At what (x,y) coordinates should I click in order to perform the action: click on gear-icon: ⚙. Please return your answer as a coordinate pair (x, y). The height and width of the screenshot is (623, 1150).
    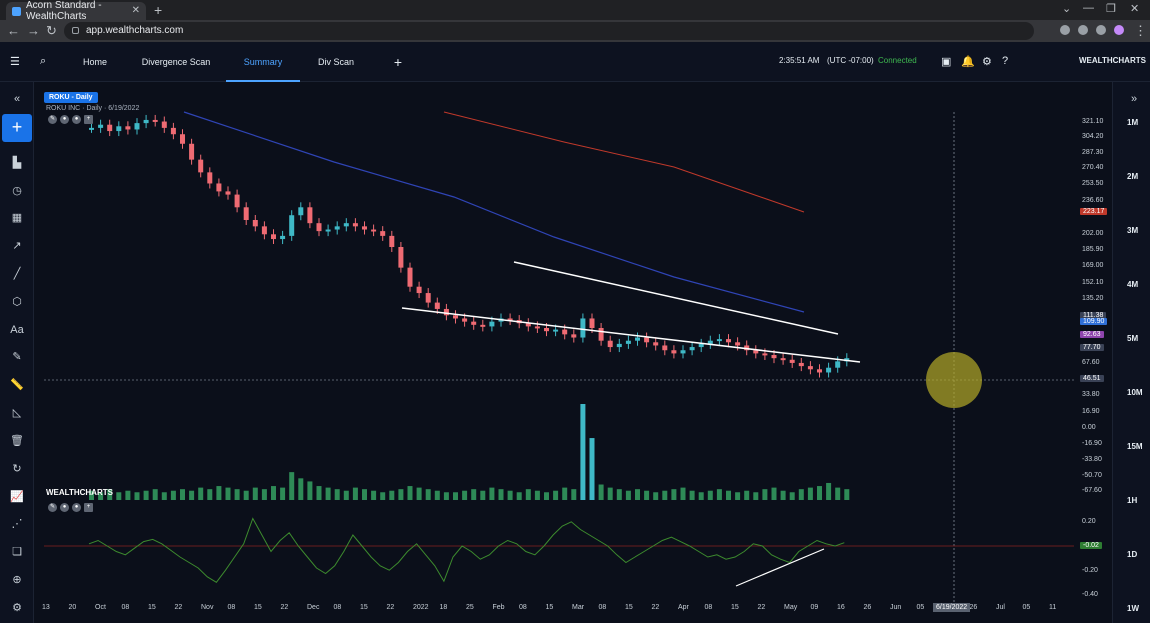
    Looking at the image, I should click on (987, 61).